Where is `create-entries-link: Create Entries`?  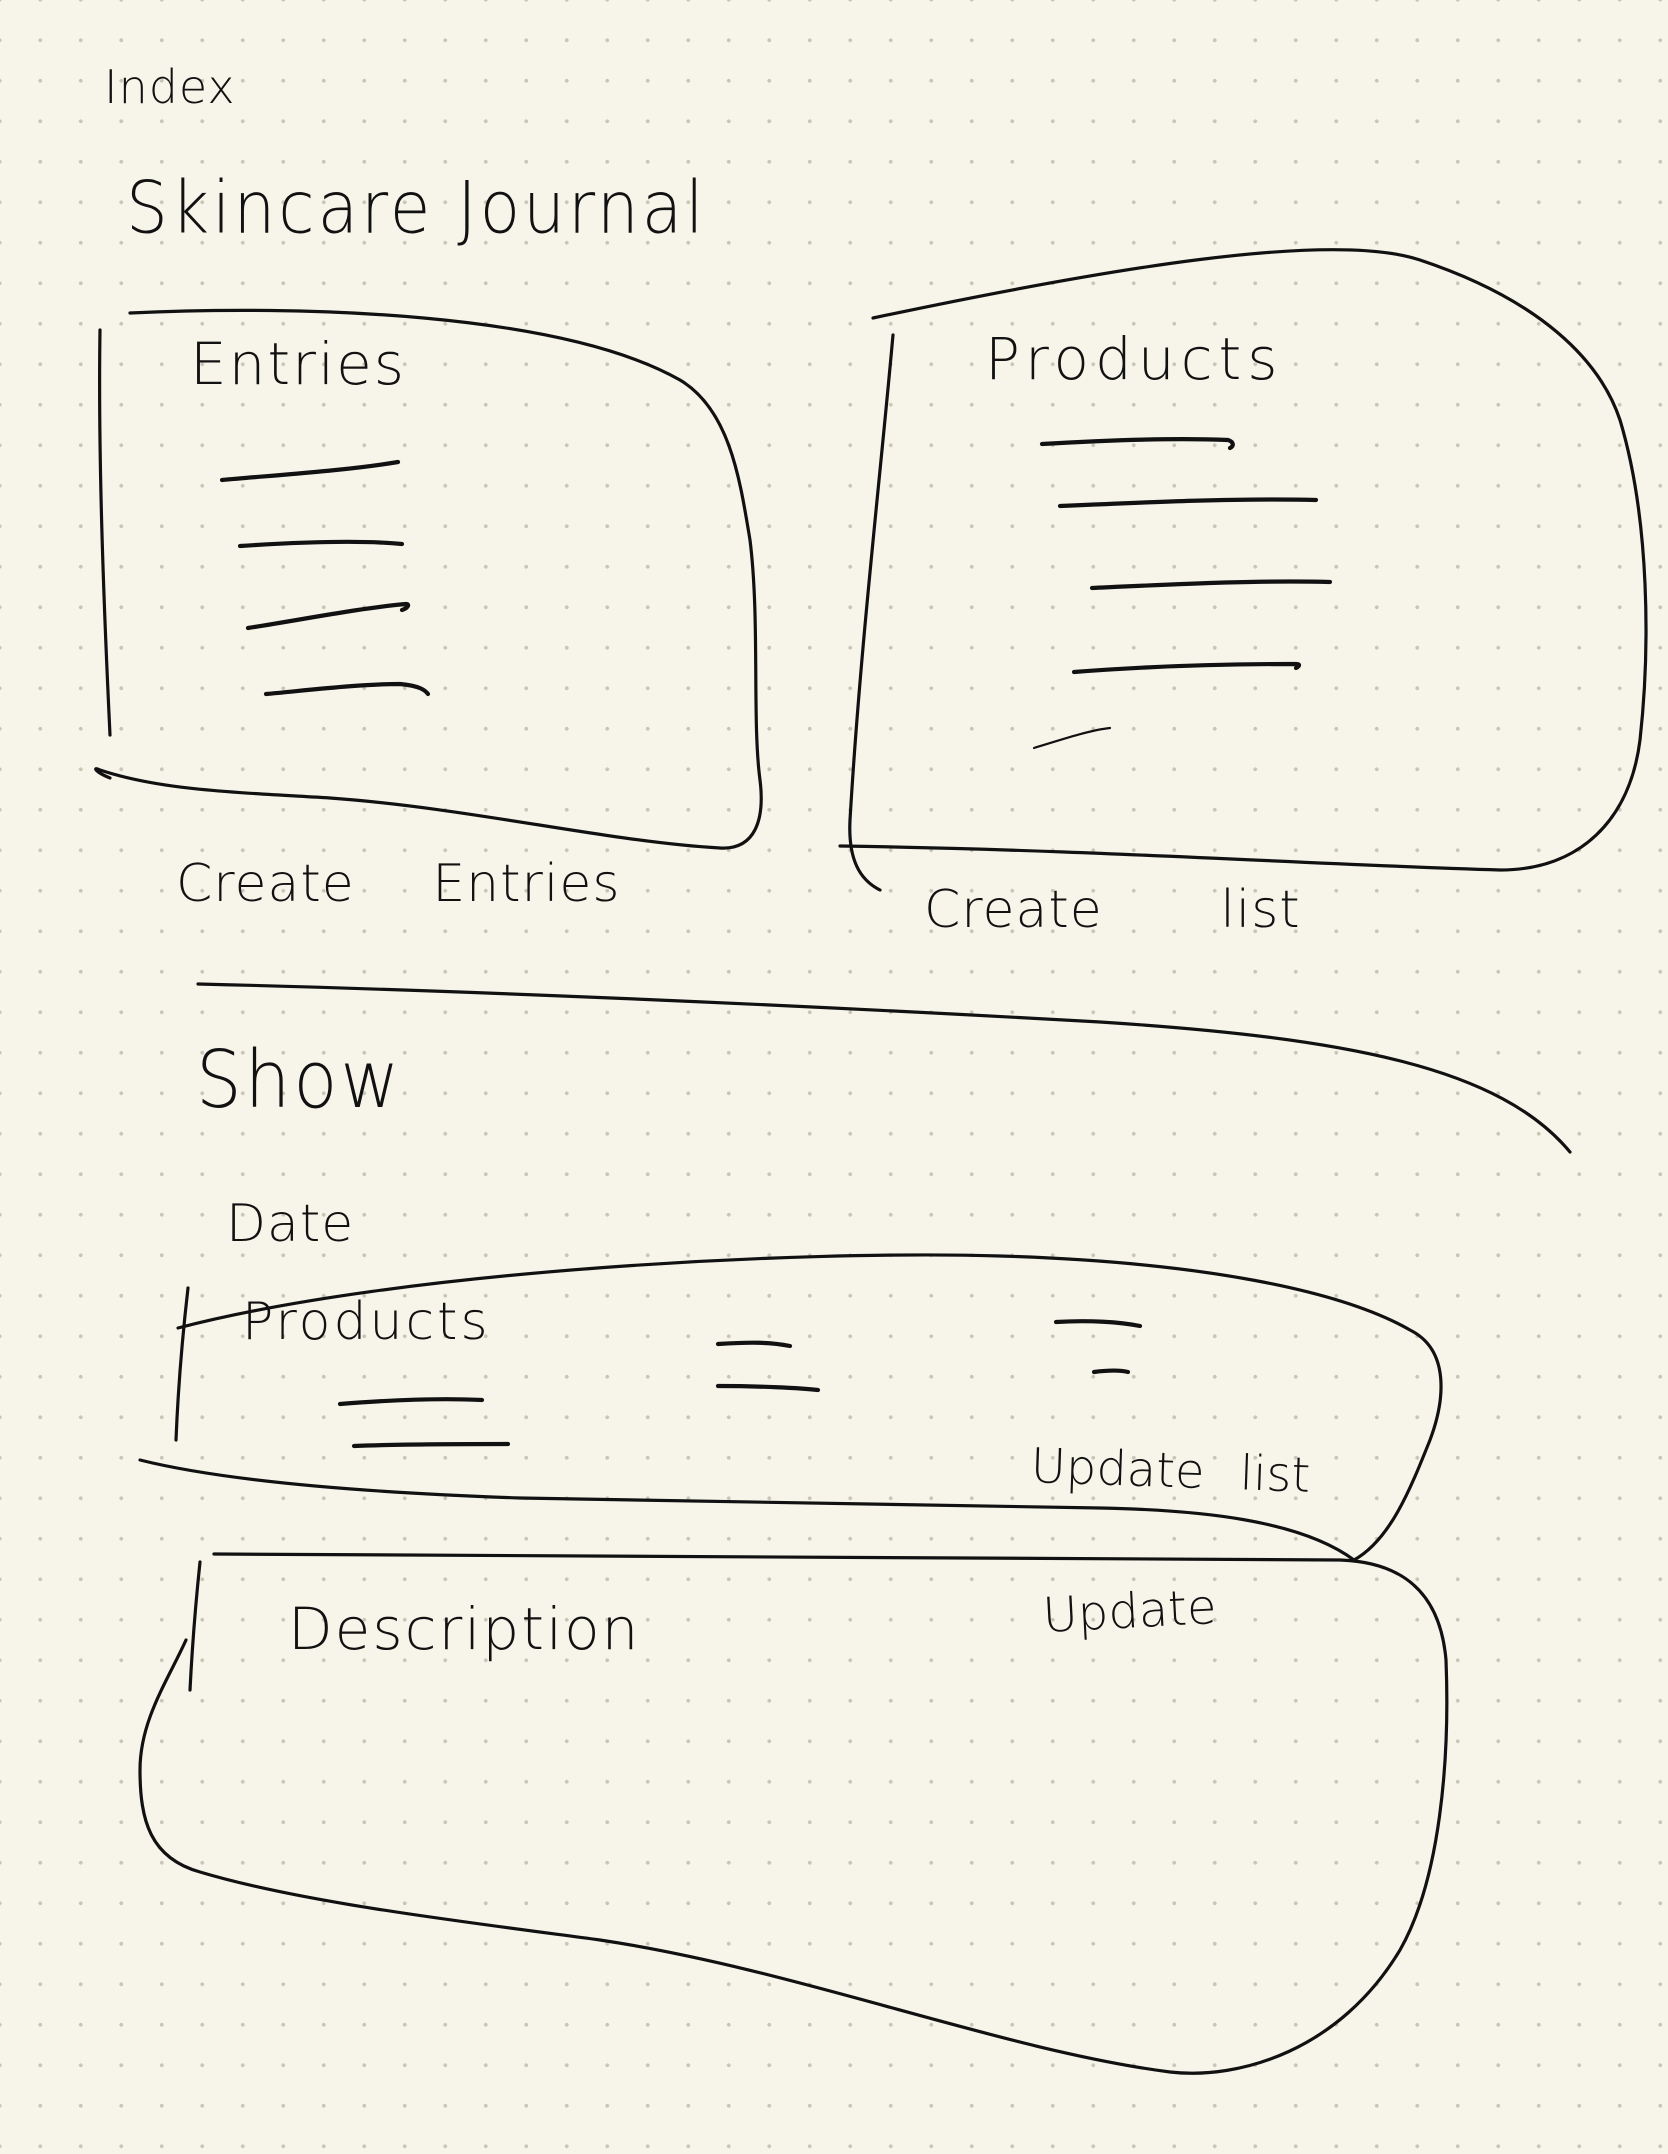
create-entries-link: Create Entries is located at coordinates (398, 884).